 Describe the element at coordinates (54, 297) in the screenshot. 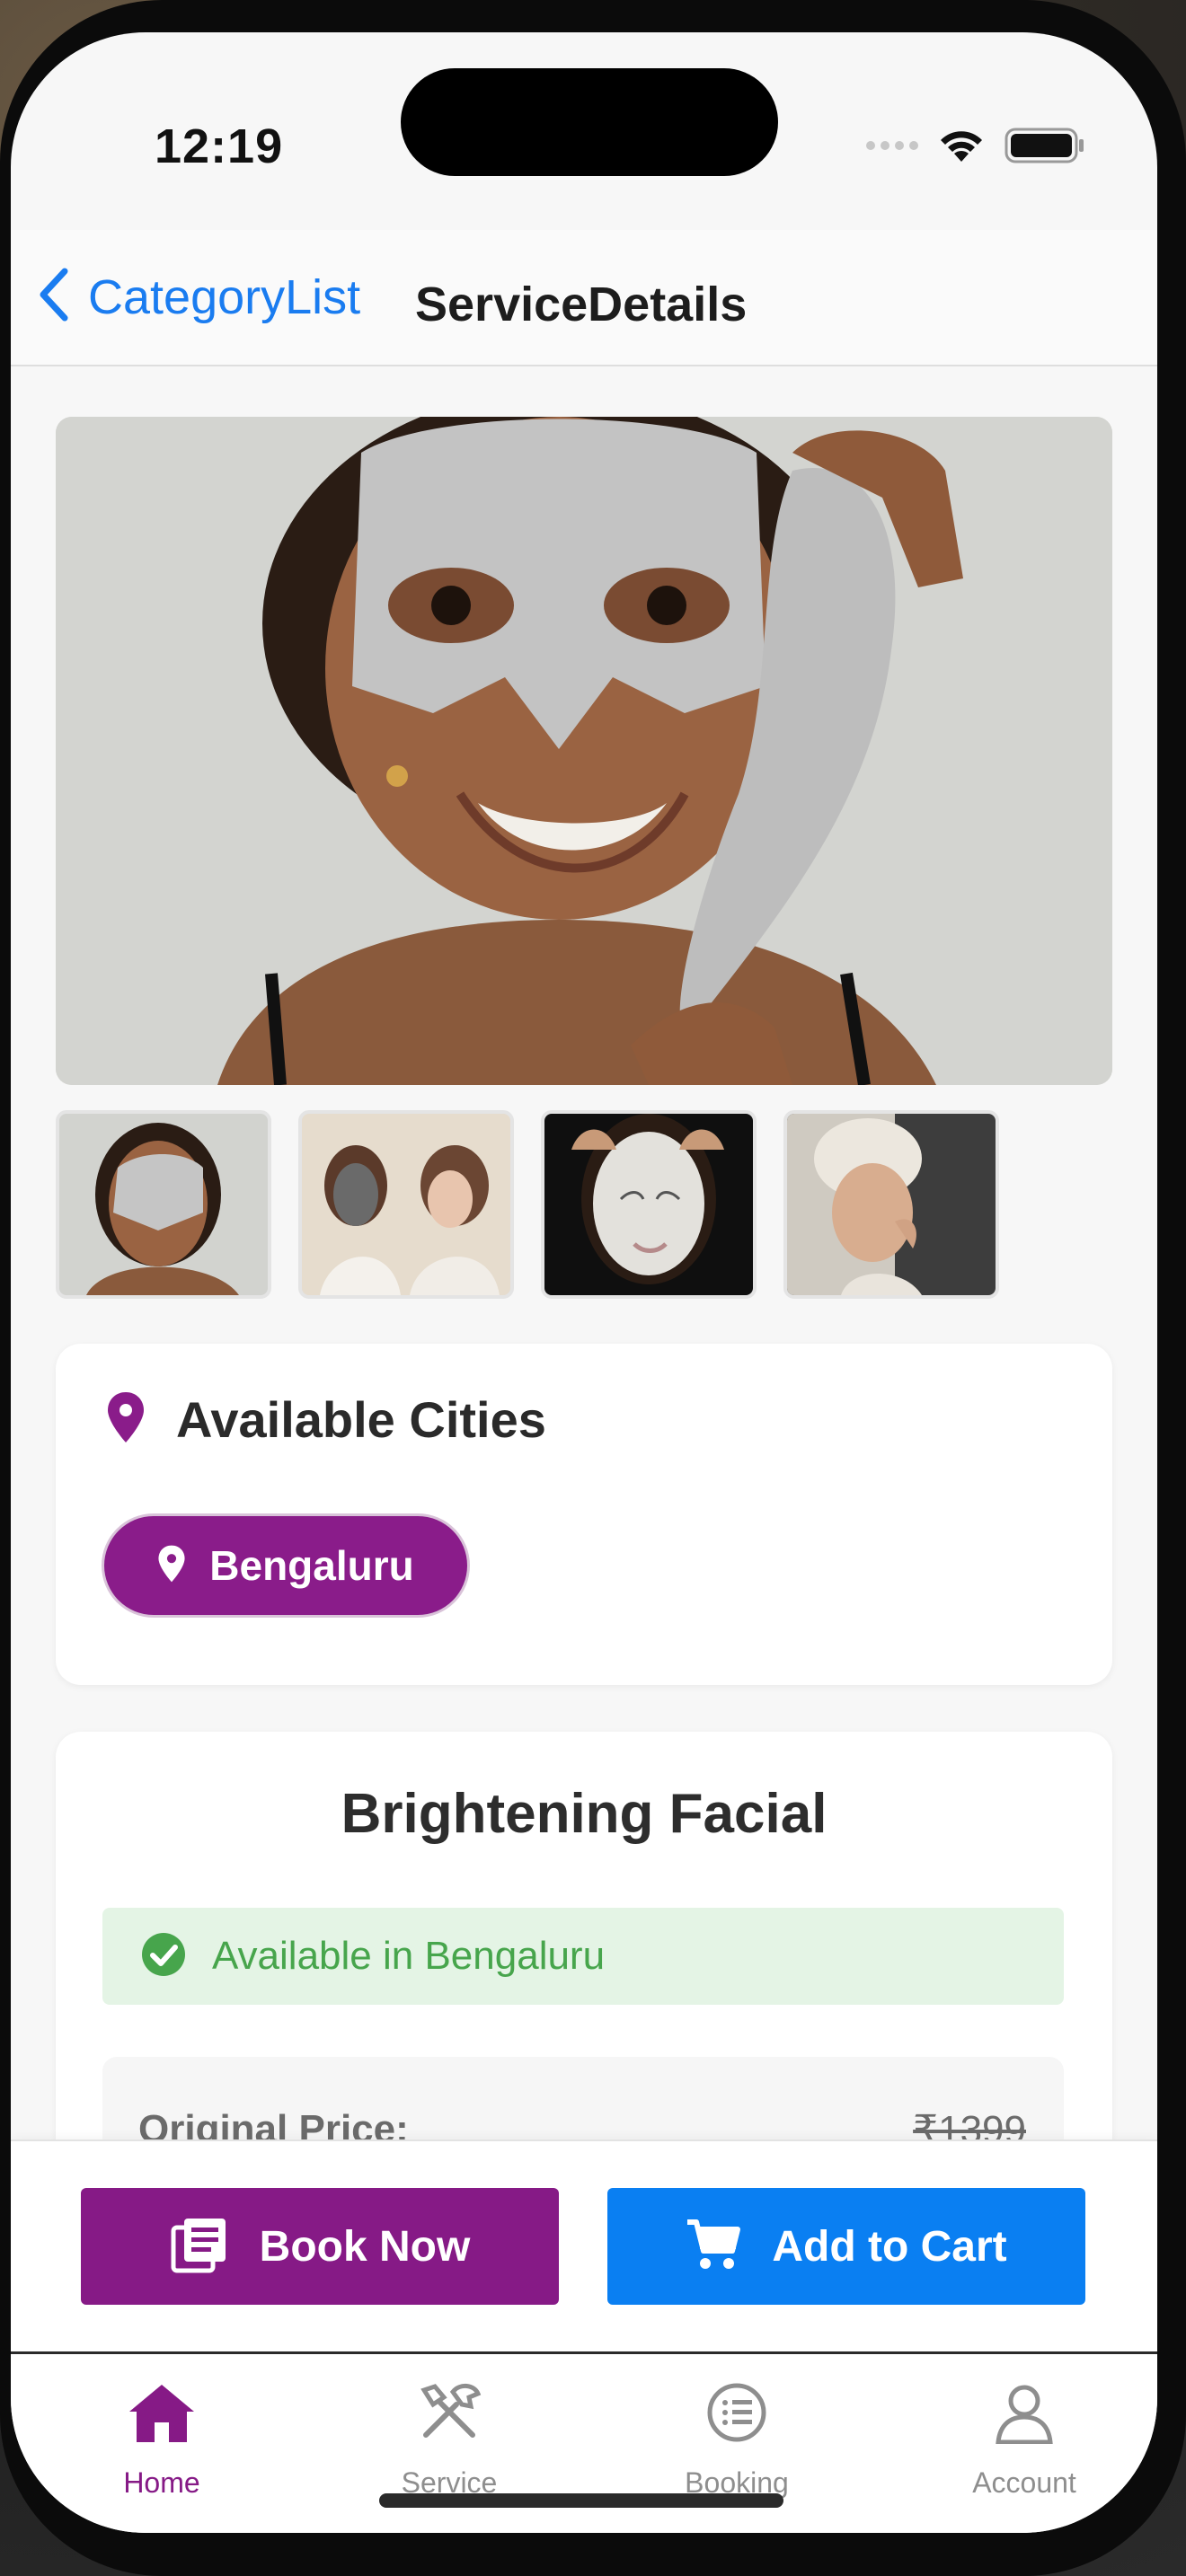

I see `chevron-left-icon` at that location.